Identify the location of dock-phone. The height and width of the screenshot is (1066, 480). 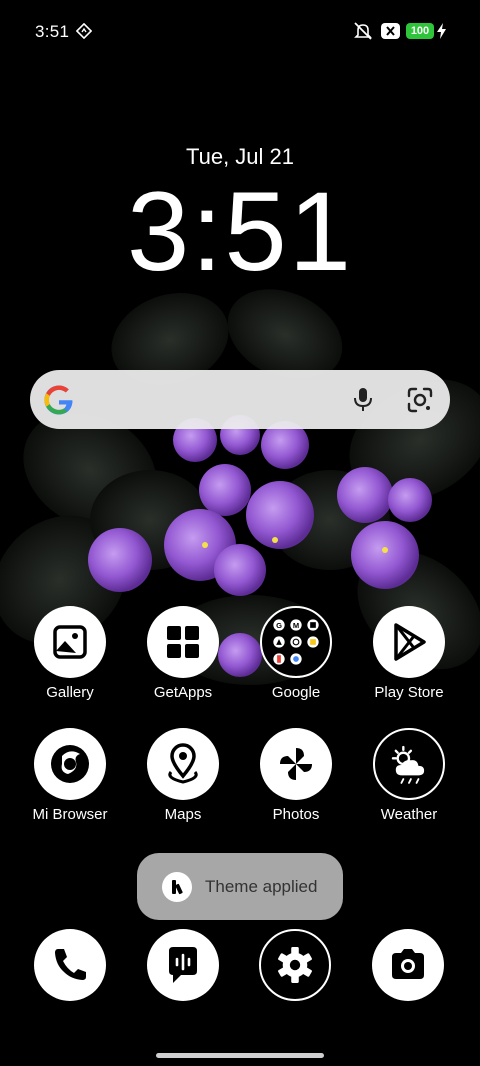
(70, 965).